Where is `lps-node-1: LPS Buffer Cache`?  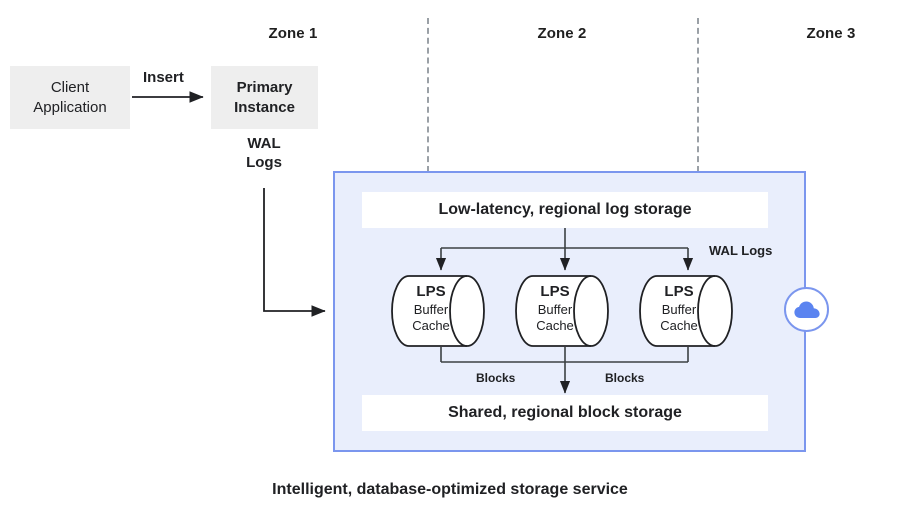 lps-node-1: LPS Buffer Cache is located at coordinates (442, 311).